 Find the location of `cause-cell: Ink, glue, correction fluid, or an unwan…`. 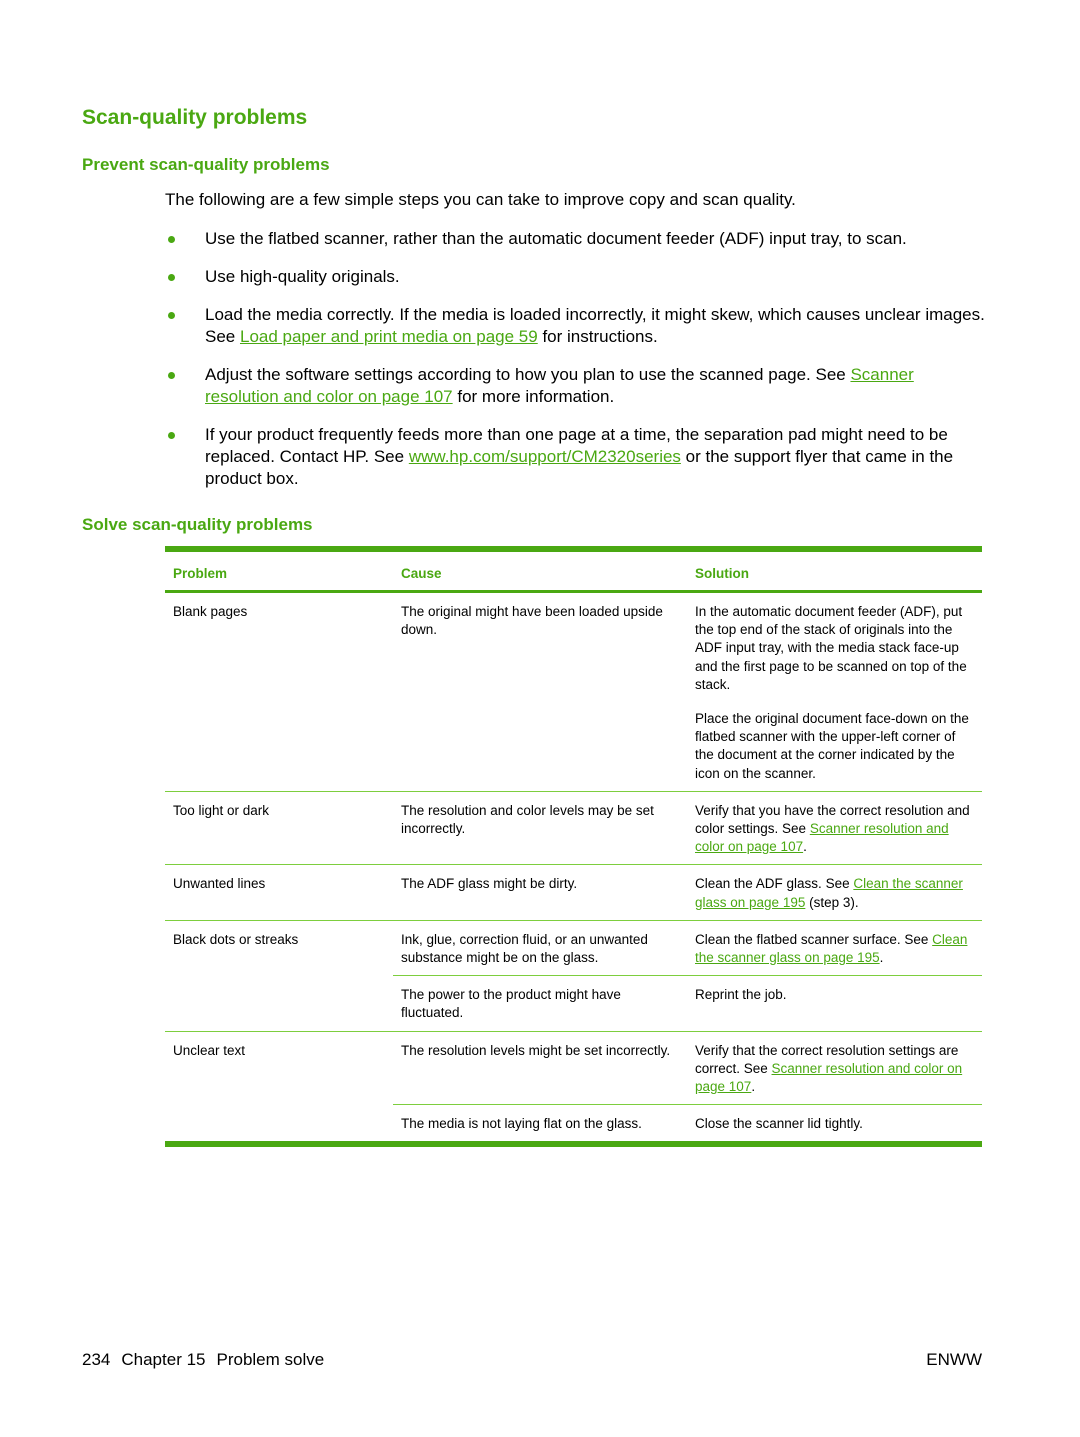

cause-cell: Ink, glue, correction fluid, or an unwan… is located at coordinates (540, 948).